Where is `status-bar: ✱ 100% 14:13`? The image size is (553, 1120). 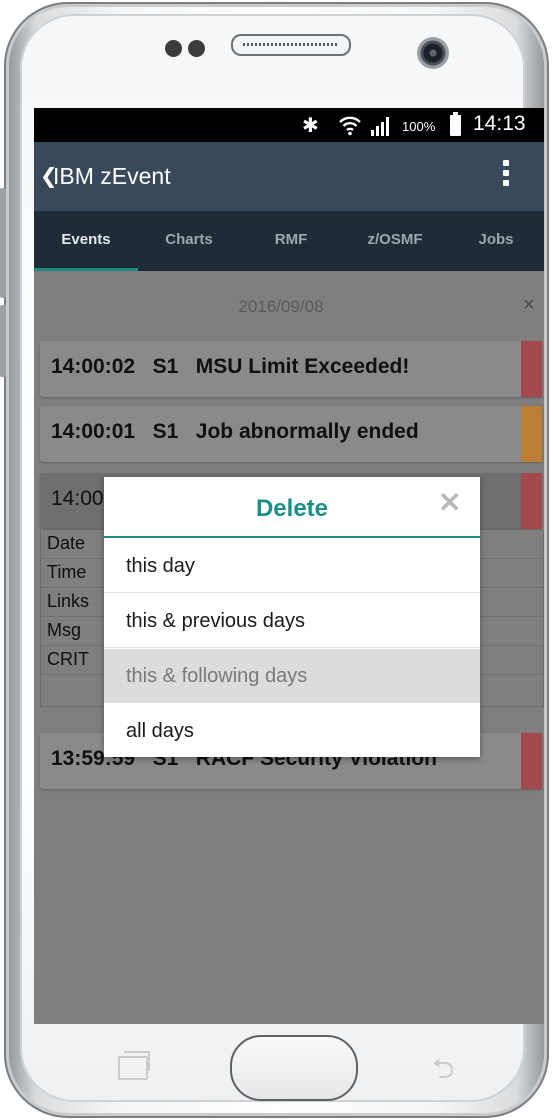 status-bar: ✱ 100% 14:13 is located at coordinates (289, 125).